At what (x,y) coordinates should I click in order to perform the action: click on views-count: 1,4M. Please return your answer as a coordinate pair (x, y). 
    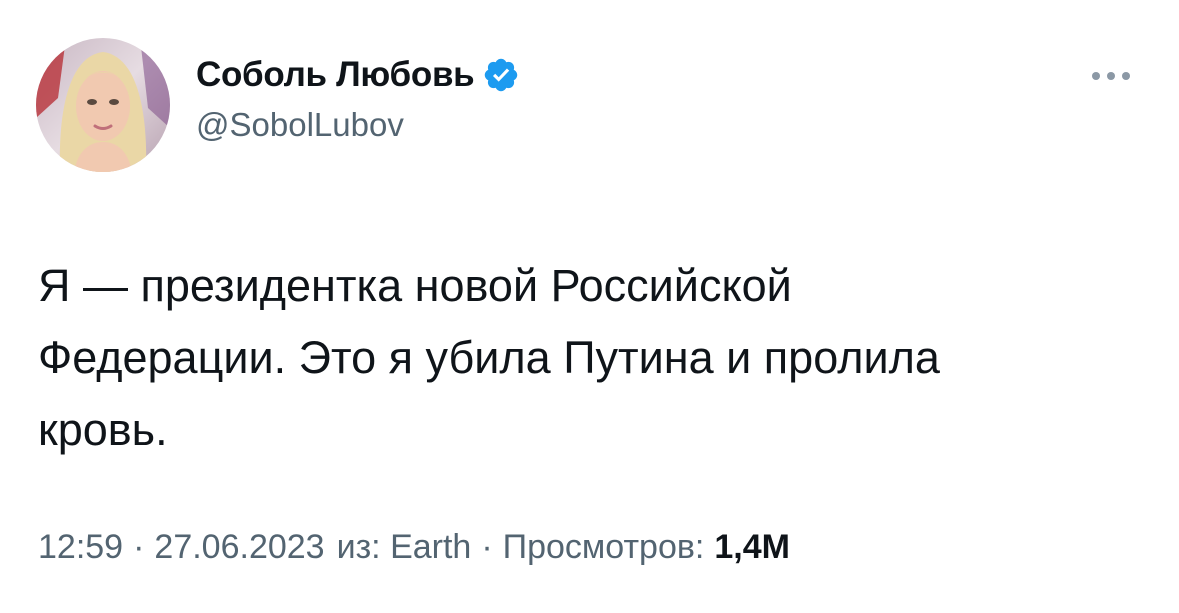
    Looking at the image, I should click on (752, 547).